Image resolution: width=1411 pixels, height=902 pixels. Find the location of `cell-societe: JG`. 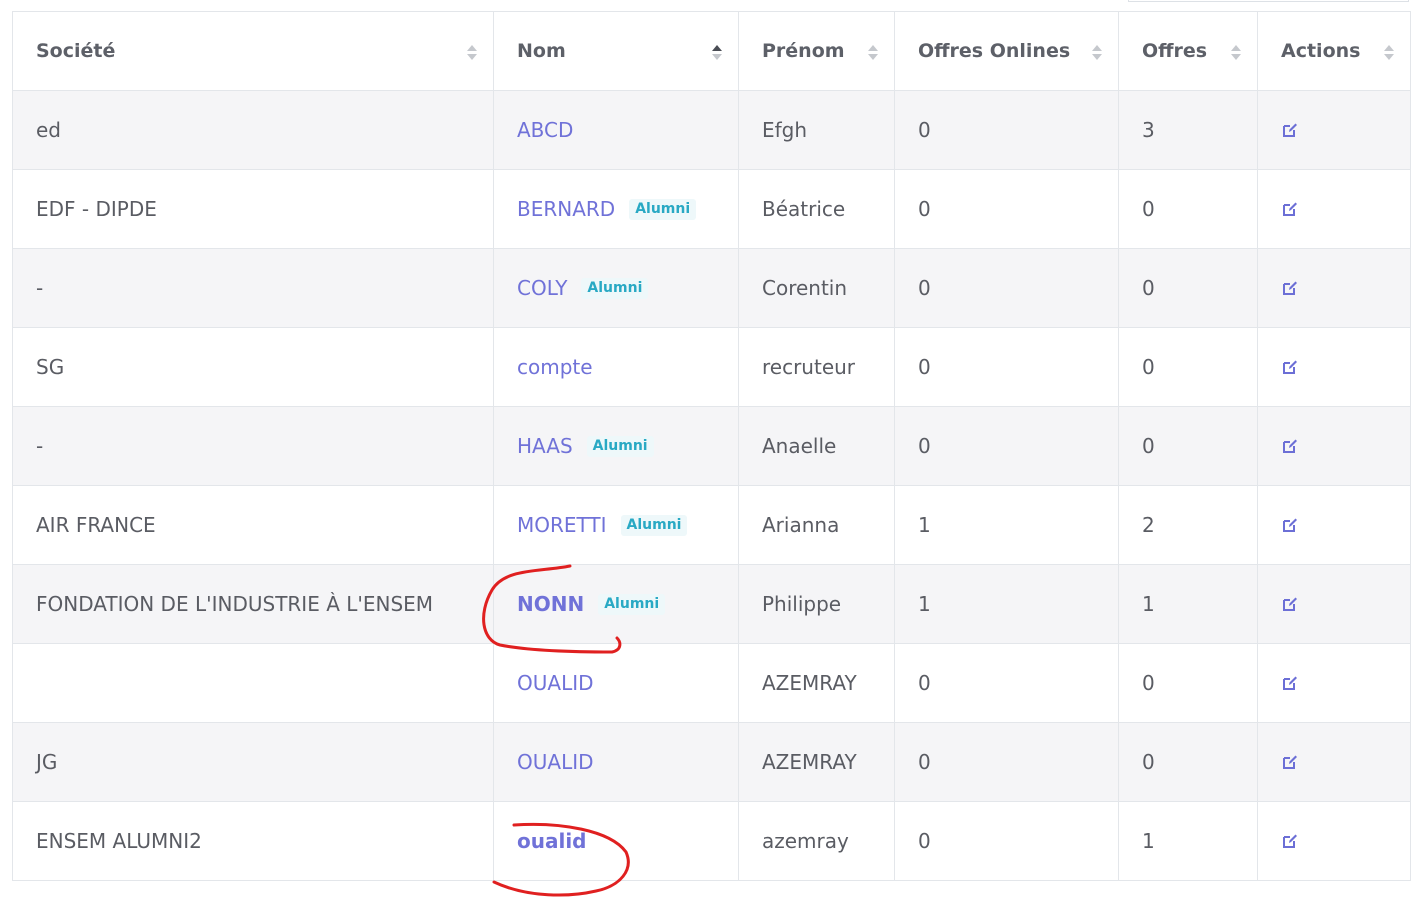

cell-societe: JG is located at coordinates (253, 762).